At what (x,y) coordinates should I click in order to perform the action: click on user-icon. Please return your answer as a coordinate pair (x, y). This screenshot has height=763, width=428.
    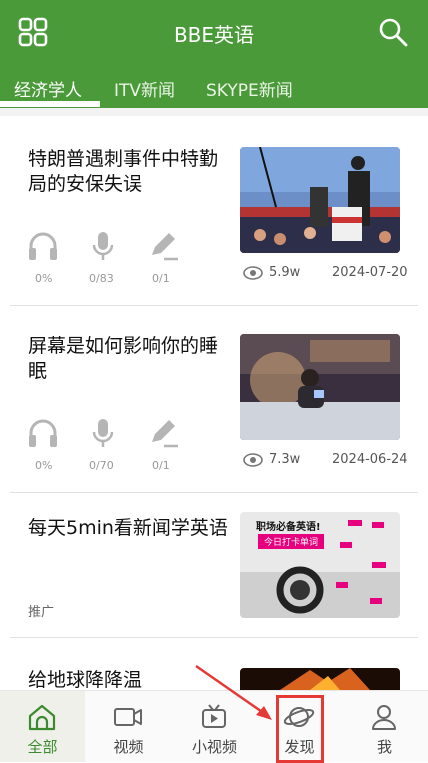
    Looking at the image, I should click on (384, 717).